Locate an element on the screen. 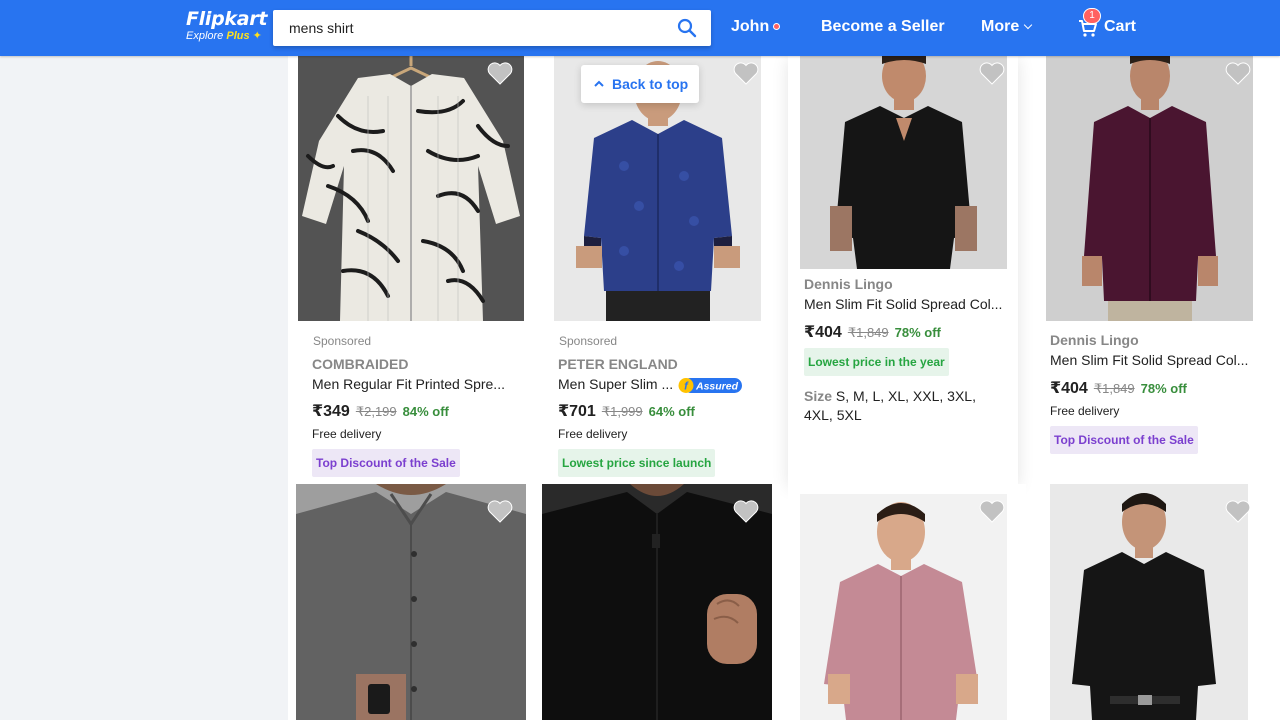  size-label: Size is located at coordinates (818, 396).